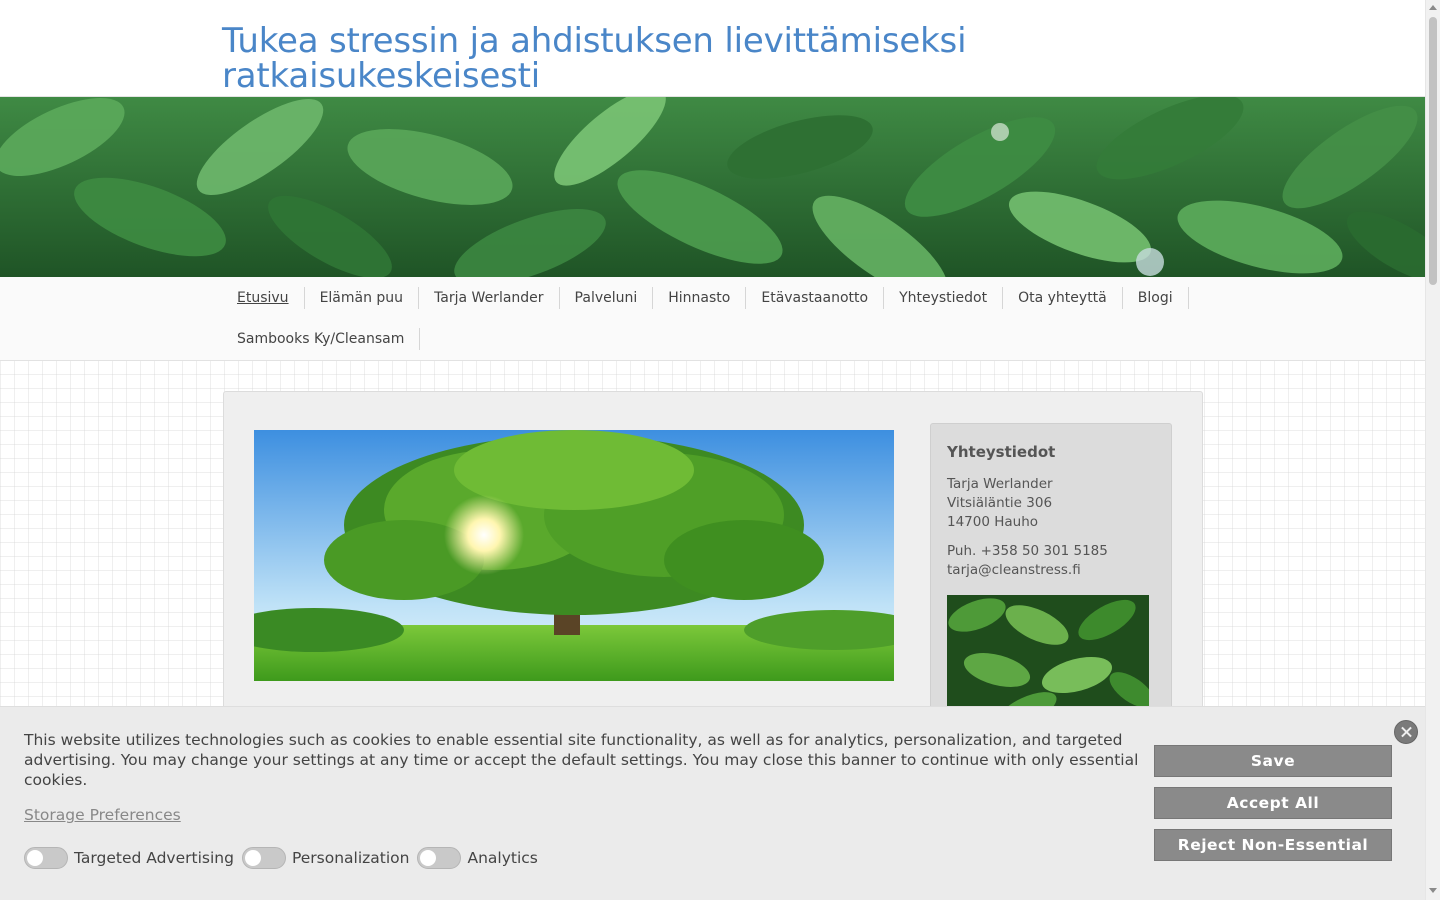  Describe the element at coordinates (1156, 297) in the screenshot. I see `nav-item-blogi: Blogi` at that location.